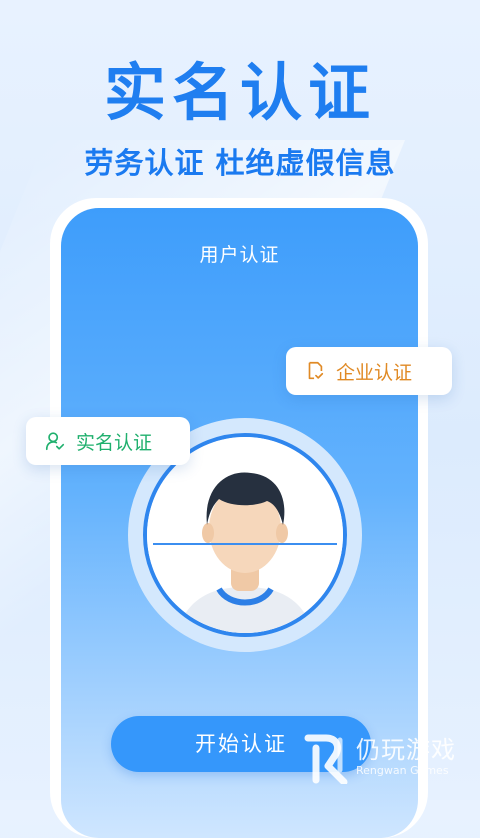 The width and height of the screenshot is (480, 838). What do you see at coordinates (402, 770) in the screenshot?
I see `watermark-subtitle: Rengwan Games` at bounding box center [402, 770].